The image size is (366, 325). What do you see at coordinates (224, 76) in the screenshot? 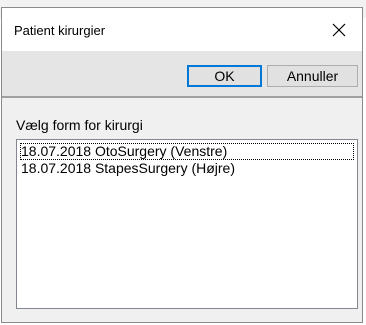
I see `ok-button: OK` at bounding box center [224, 76].